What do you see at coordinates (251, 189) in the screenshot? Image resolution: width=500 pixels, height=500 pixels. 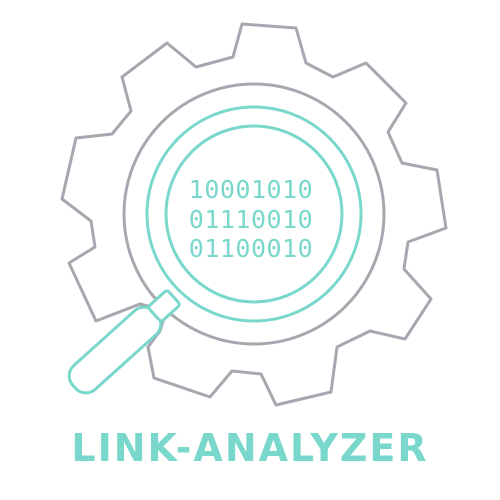 I see `binary-line-1: 10001010` at bounding box center [251, 189].